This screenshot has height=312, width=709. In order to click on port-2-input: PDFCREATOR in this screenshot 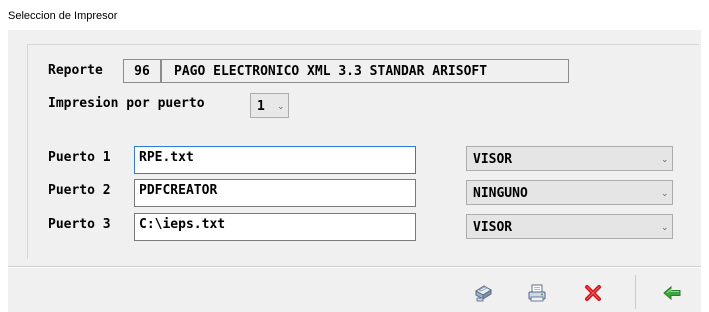, I will do `click(275, 193)`.